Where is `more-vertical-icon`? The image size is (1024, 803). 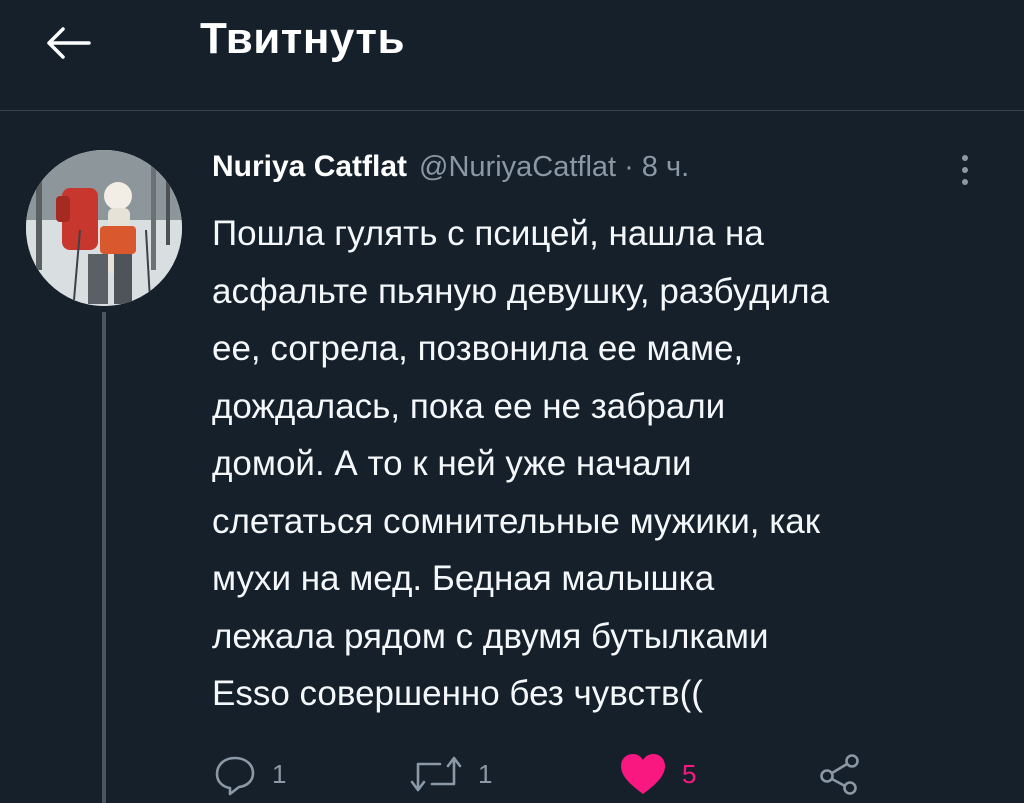 more-vertical-icon is located at coordinates (965, 170).